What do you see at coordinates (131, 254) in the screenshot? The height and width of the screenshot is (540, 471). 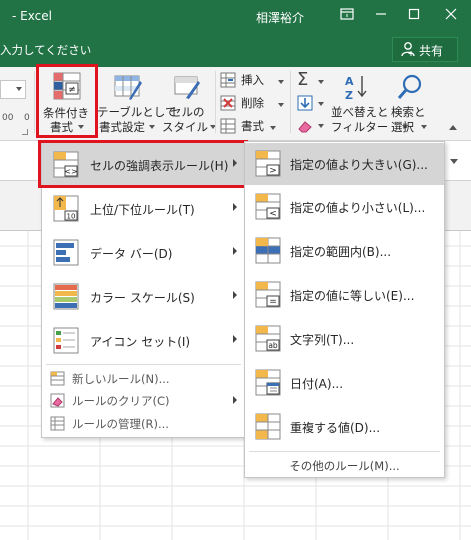 I see `menu-item-label: データ バー(D)` at bounding box center [131, 254].